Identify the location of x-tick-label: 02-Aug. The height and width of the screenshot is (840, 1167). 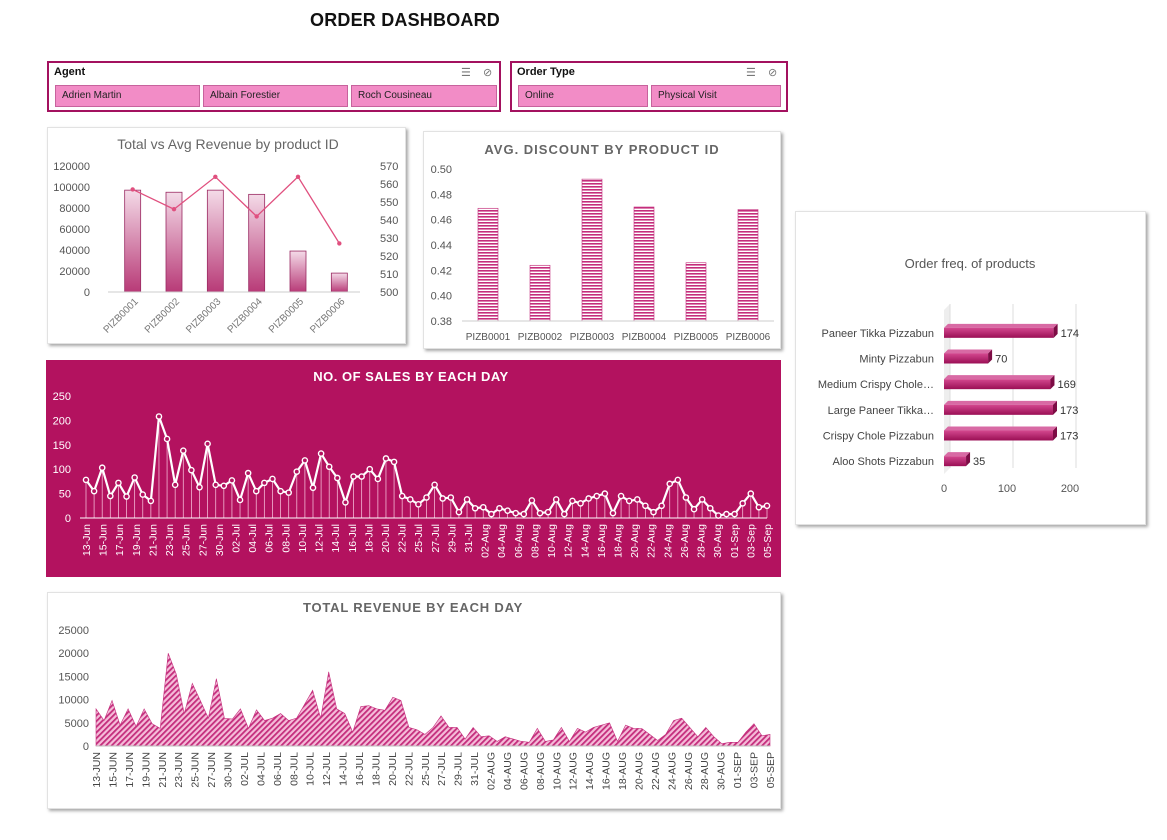
(486, 541).